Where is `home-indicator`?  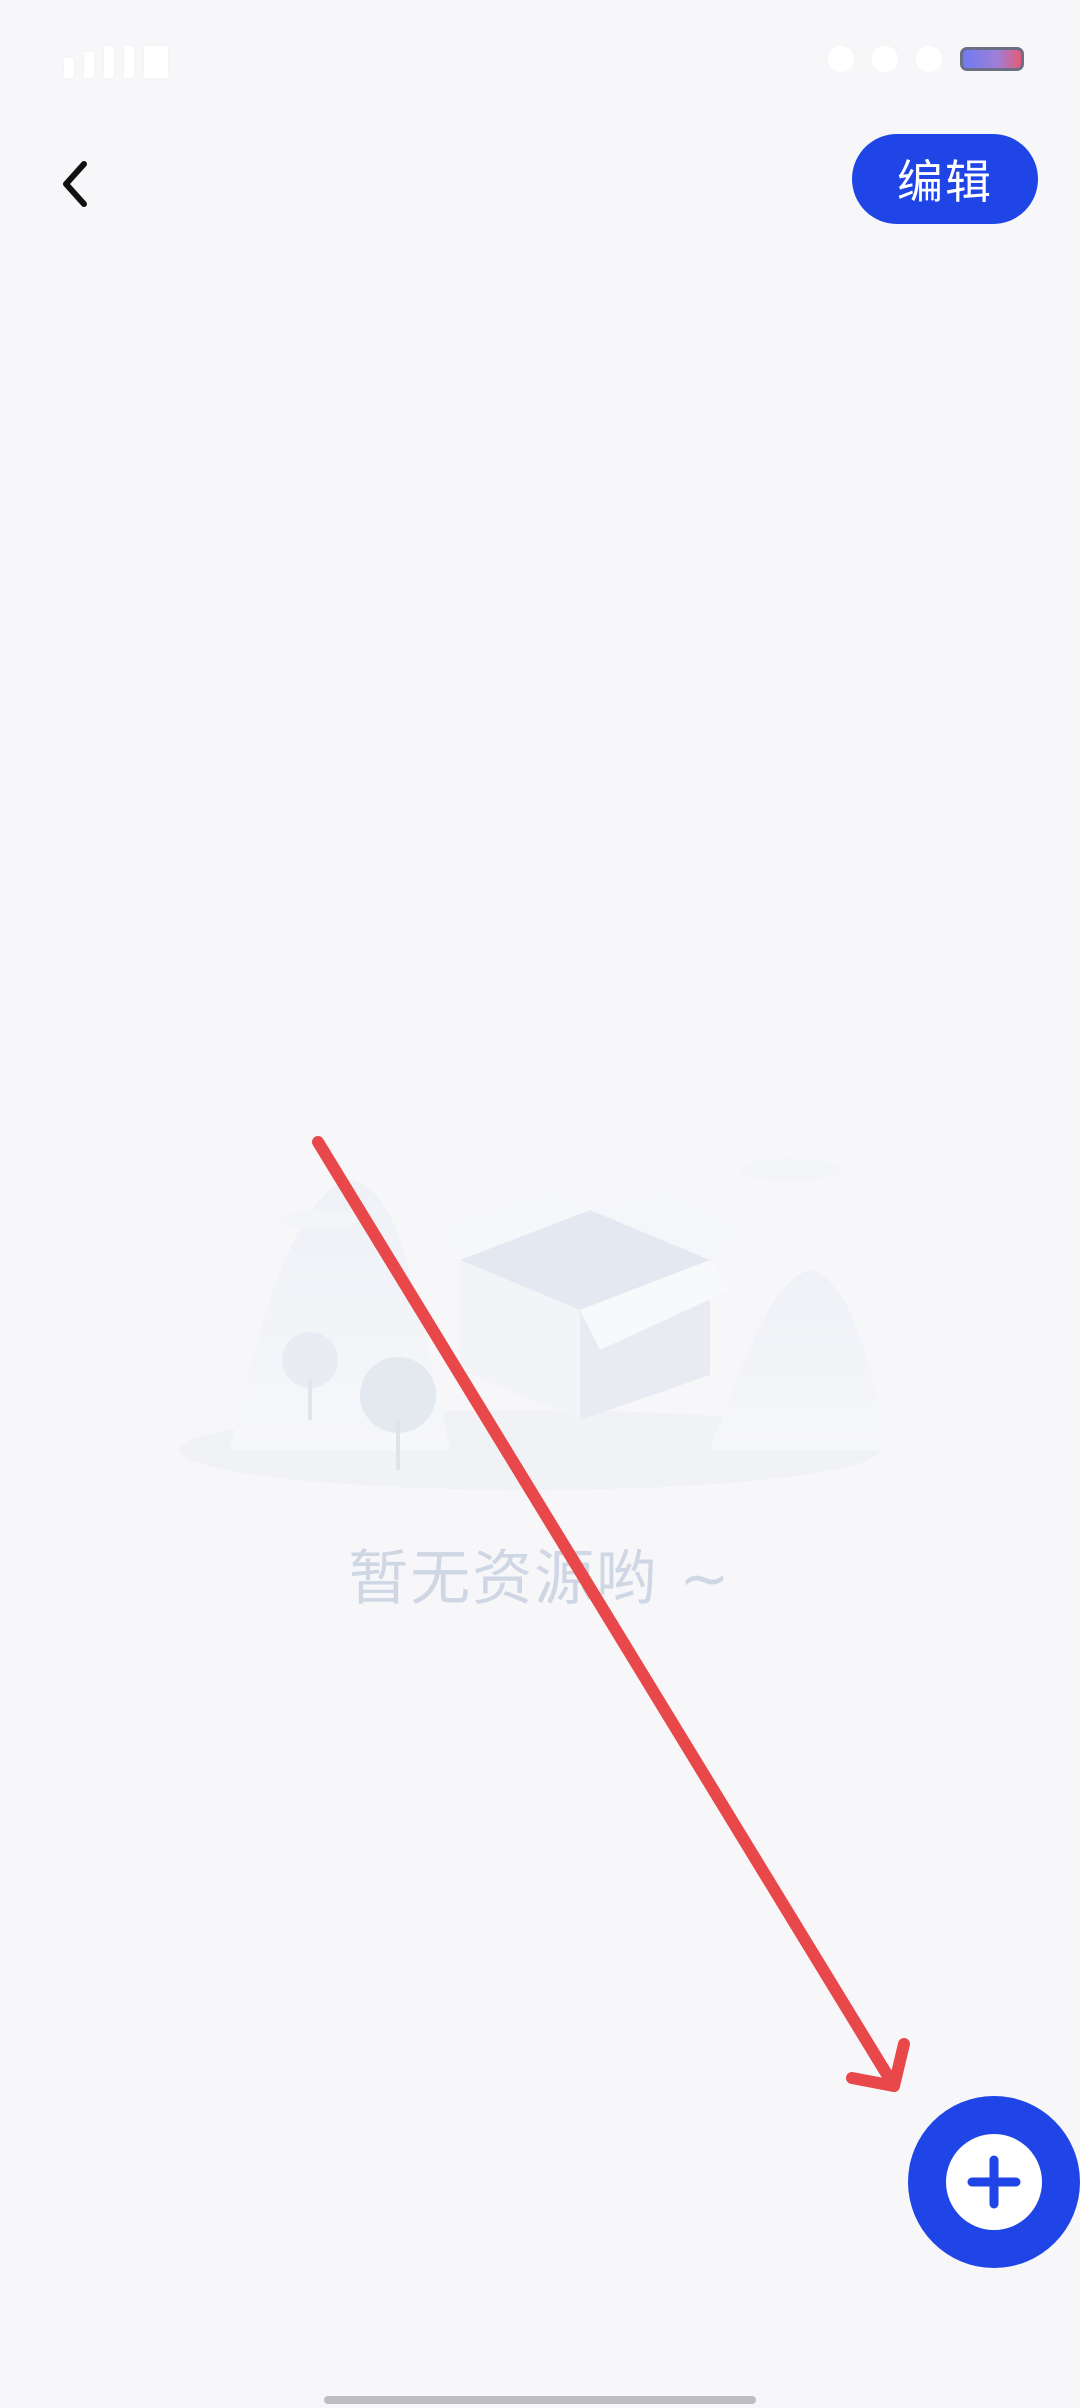
home-indicator is located at coordinates (540, 2400).